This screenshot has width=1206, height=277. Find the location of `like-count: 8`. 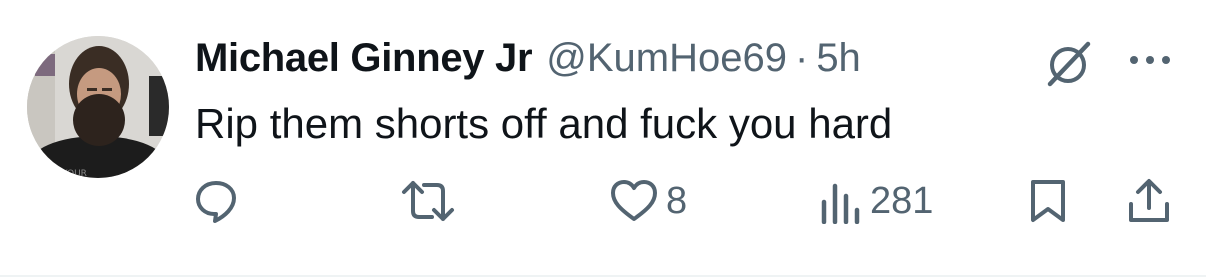

like-count: 8 is located at coordinates (677, 200).